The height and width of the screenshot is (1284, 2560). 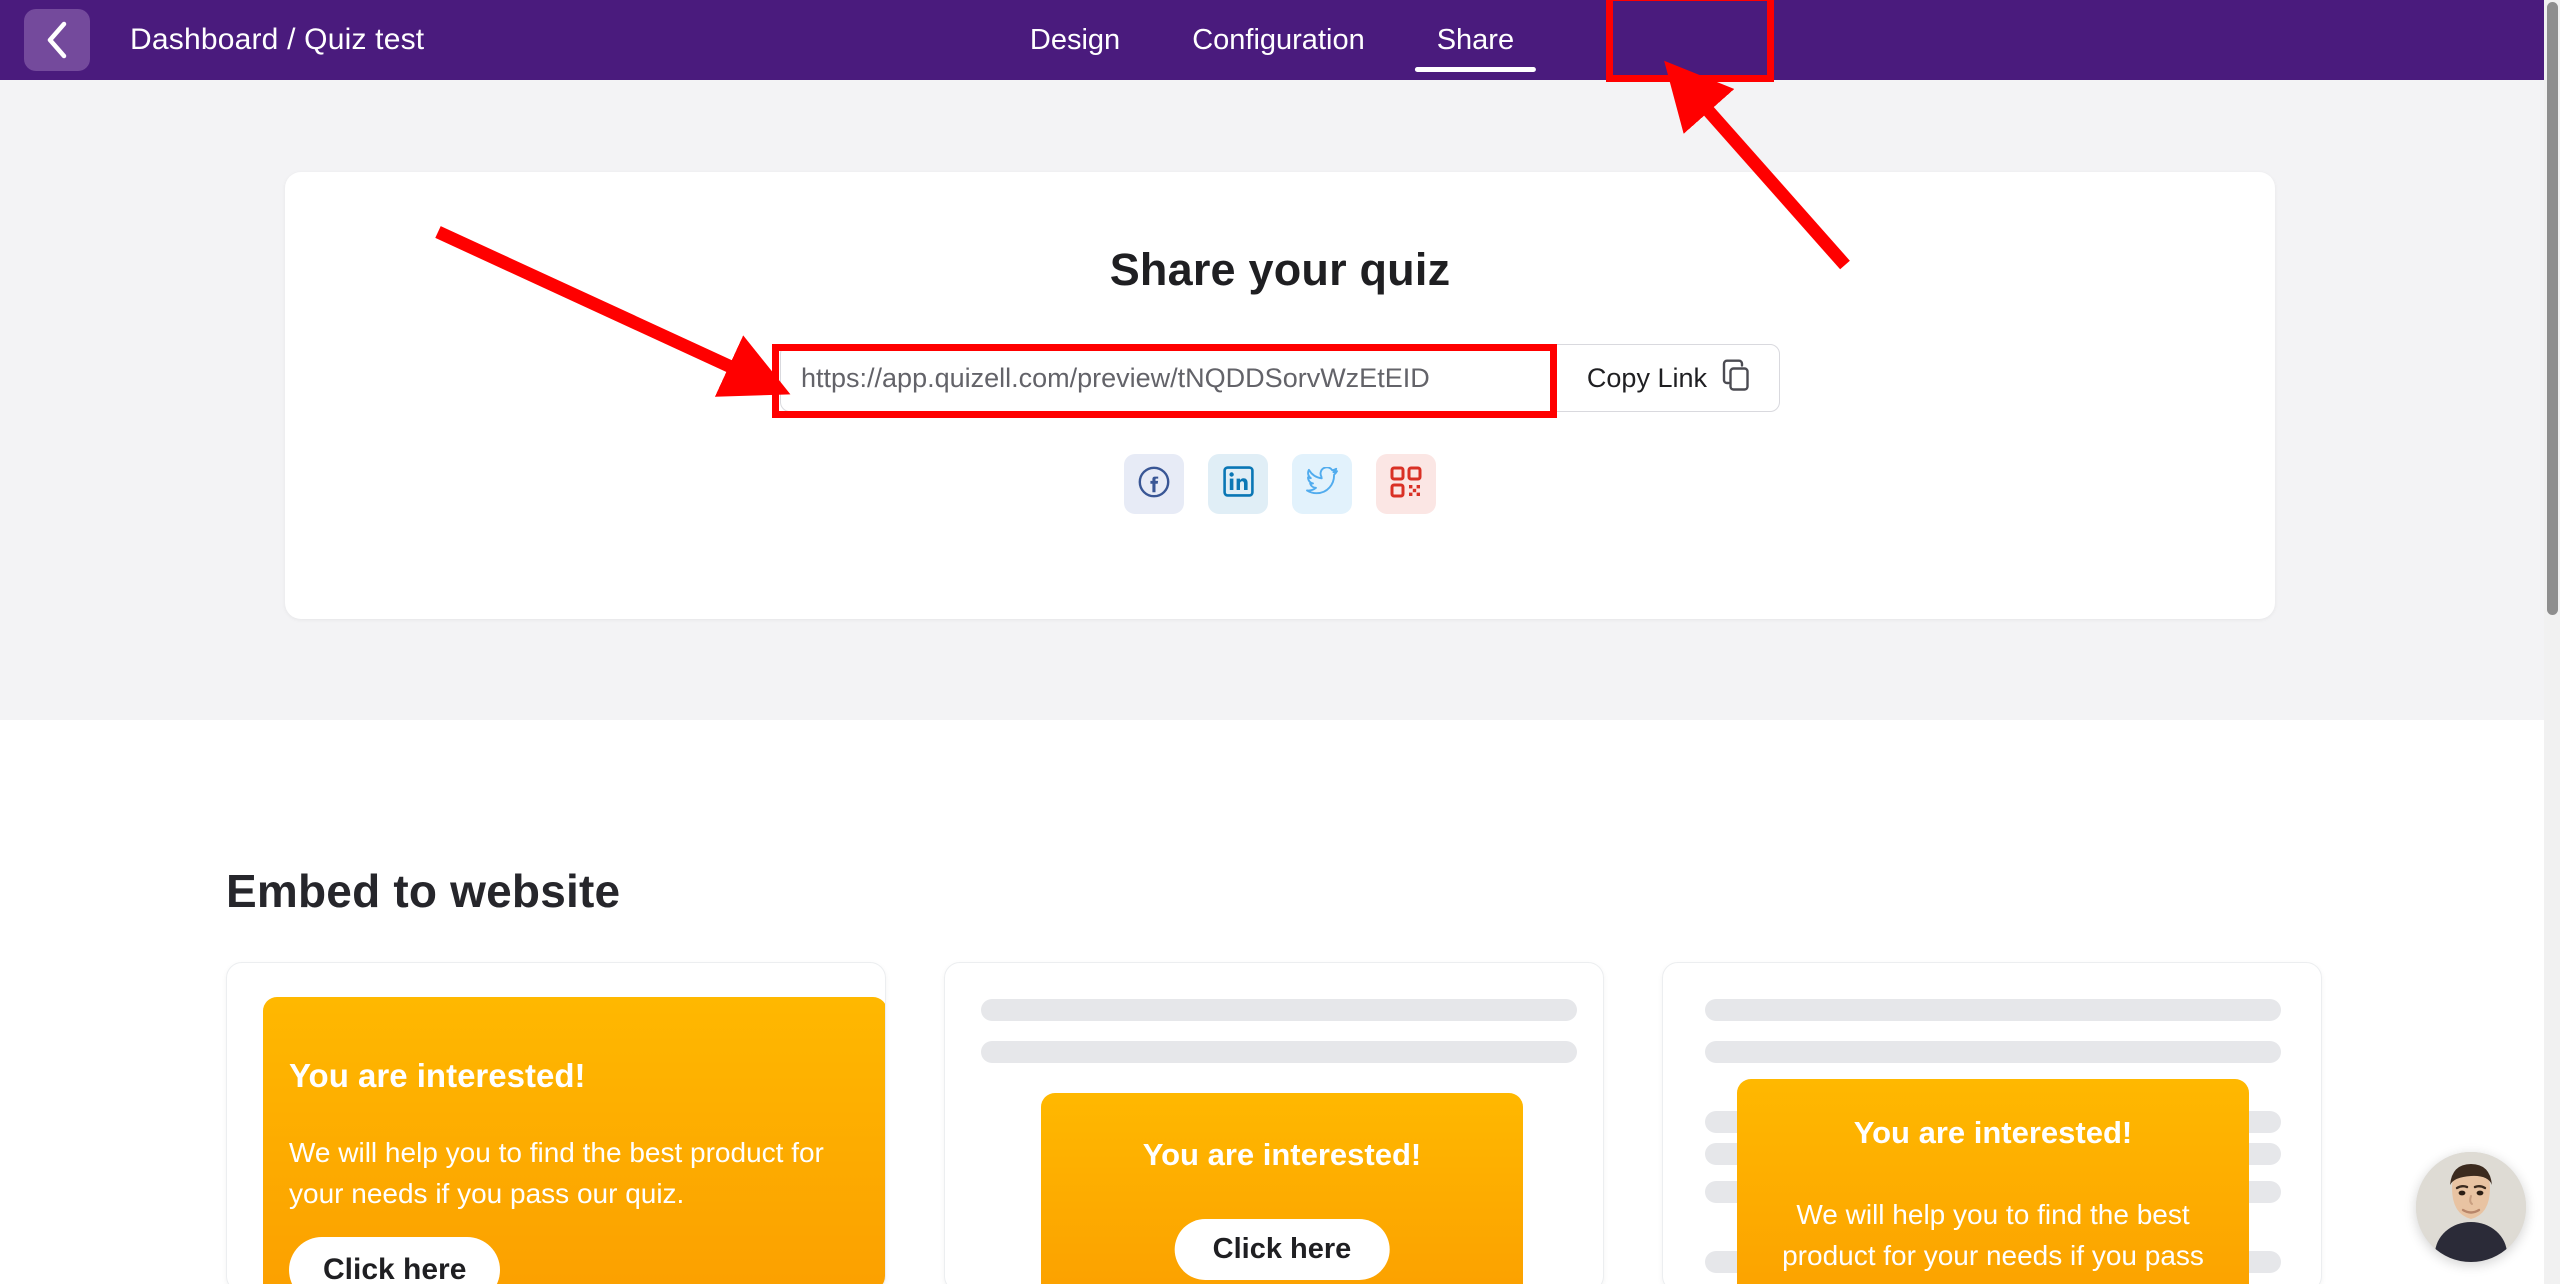 What do you see at coordinates (1280, 269) in the screenshot?
I see `share-panel-title: Share your quiz` at bounding box center [1280, 269].